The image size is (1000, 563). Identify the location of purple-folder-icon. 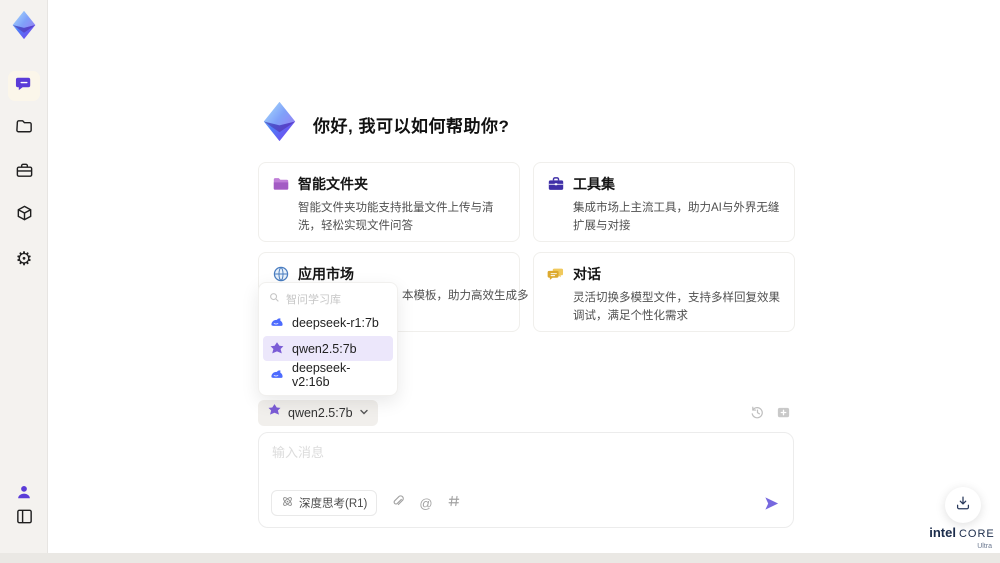
(281, 184).